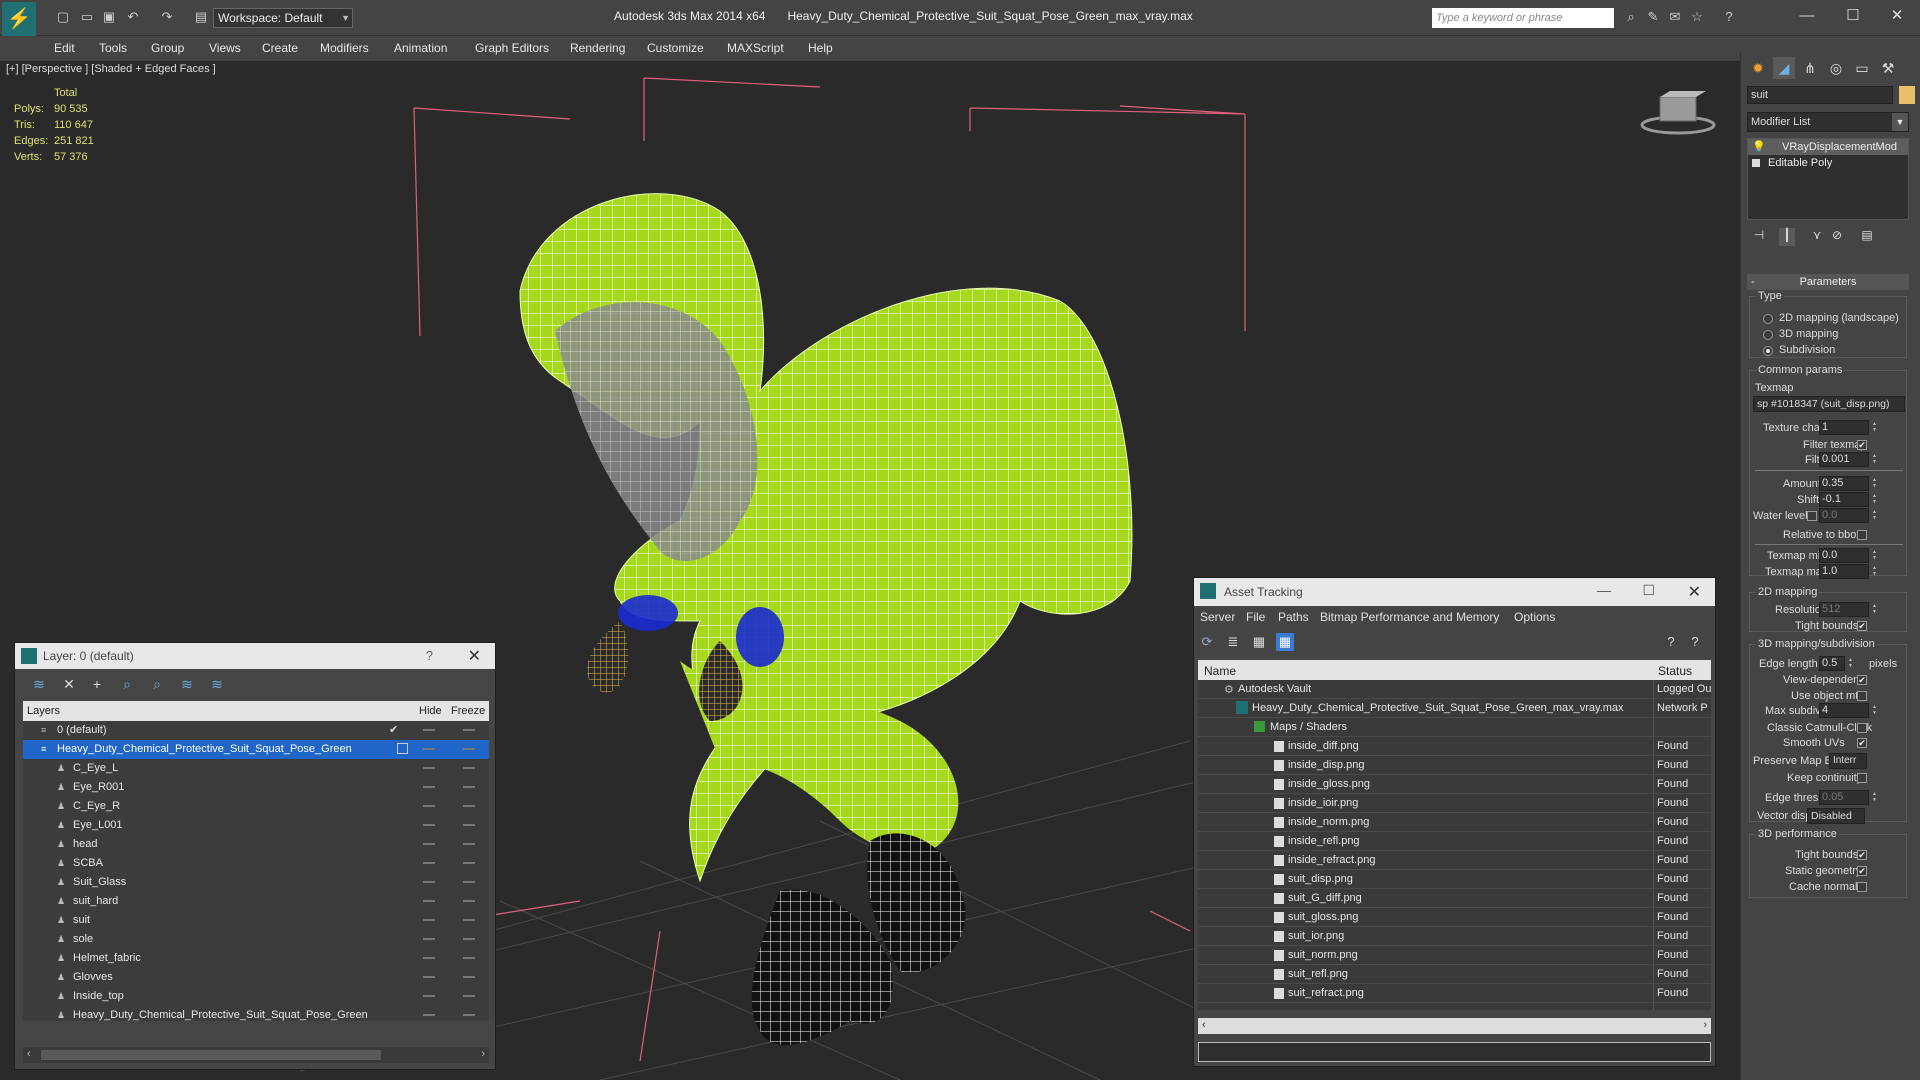  Describe the element at coordinates (755, 48) in the screenshot. I see `menu-maxscript: MAXScript` at that location.